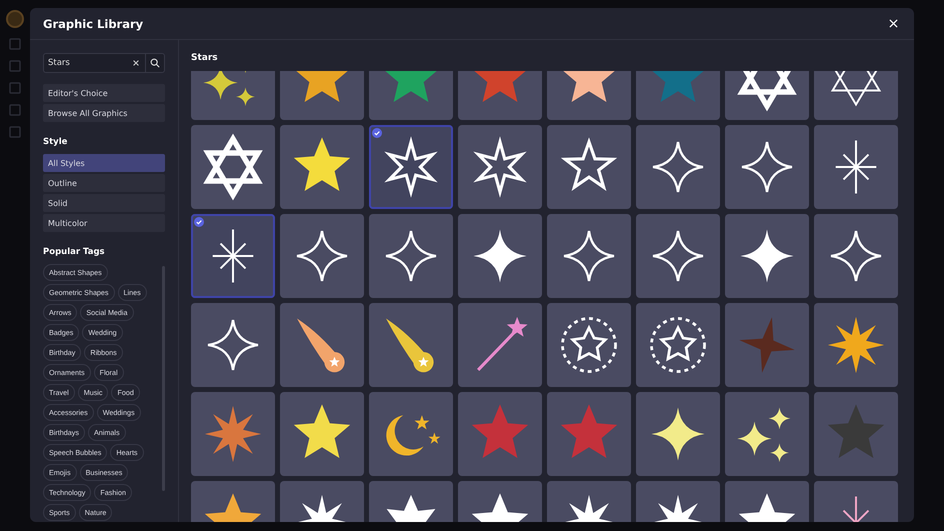 The height and width of the screenshot is (531, 944). What do you see at coordinates (893, 23) in the screenshot?
I see `close-icon` at bounding box center [893, 23].